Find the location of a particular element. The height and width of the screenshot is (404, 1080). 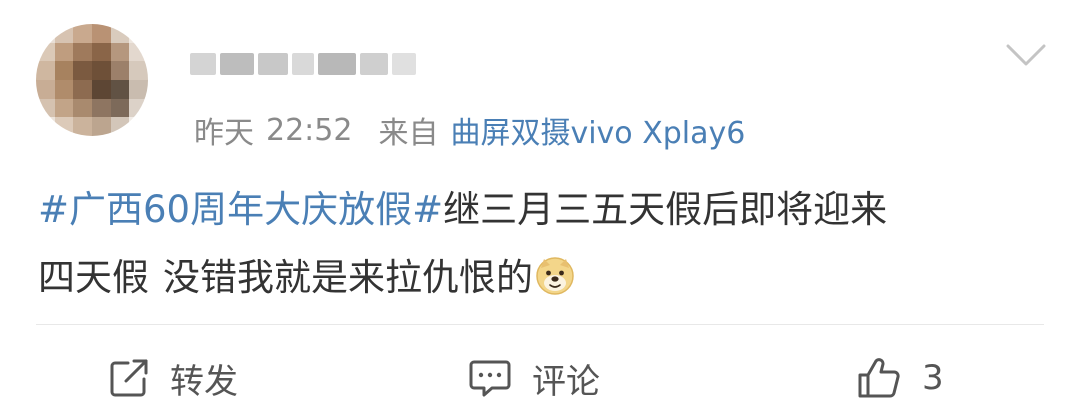

content-text-2a: 四天假 is located at coordinates (93, 277).